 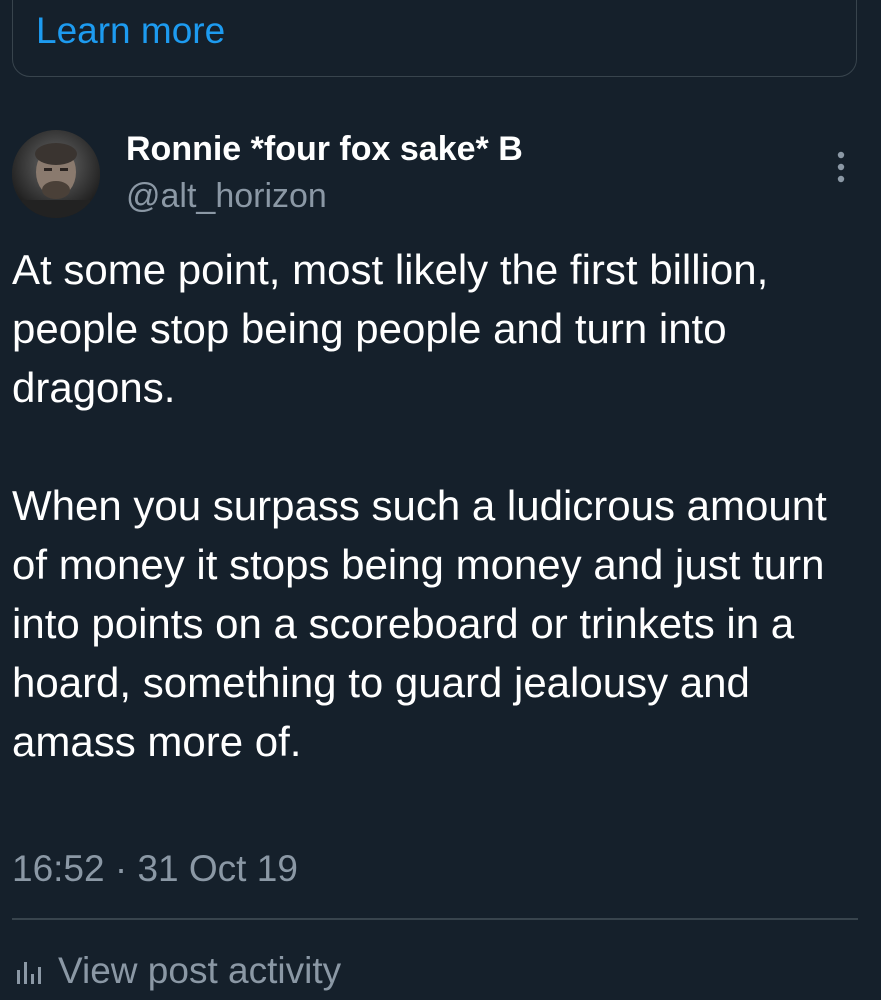 I want to click on avatar, so click(x=56, y=174).